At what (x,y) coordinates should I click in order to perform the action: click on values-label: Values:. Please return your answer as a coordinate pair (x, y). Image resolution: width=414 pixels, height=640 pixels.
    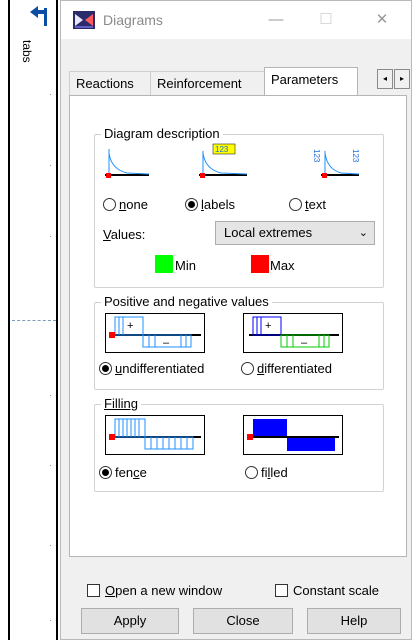
    Looking at the image, I should click on (124, 234).